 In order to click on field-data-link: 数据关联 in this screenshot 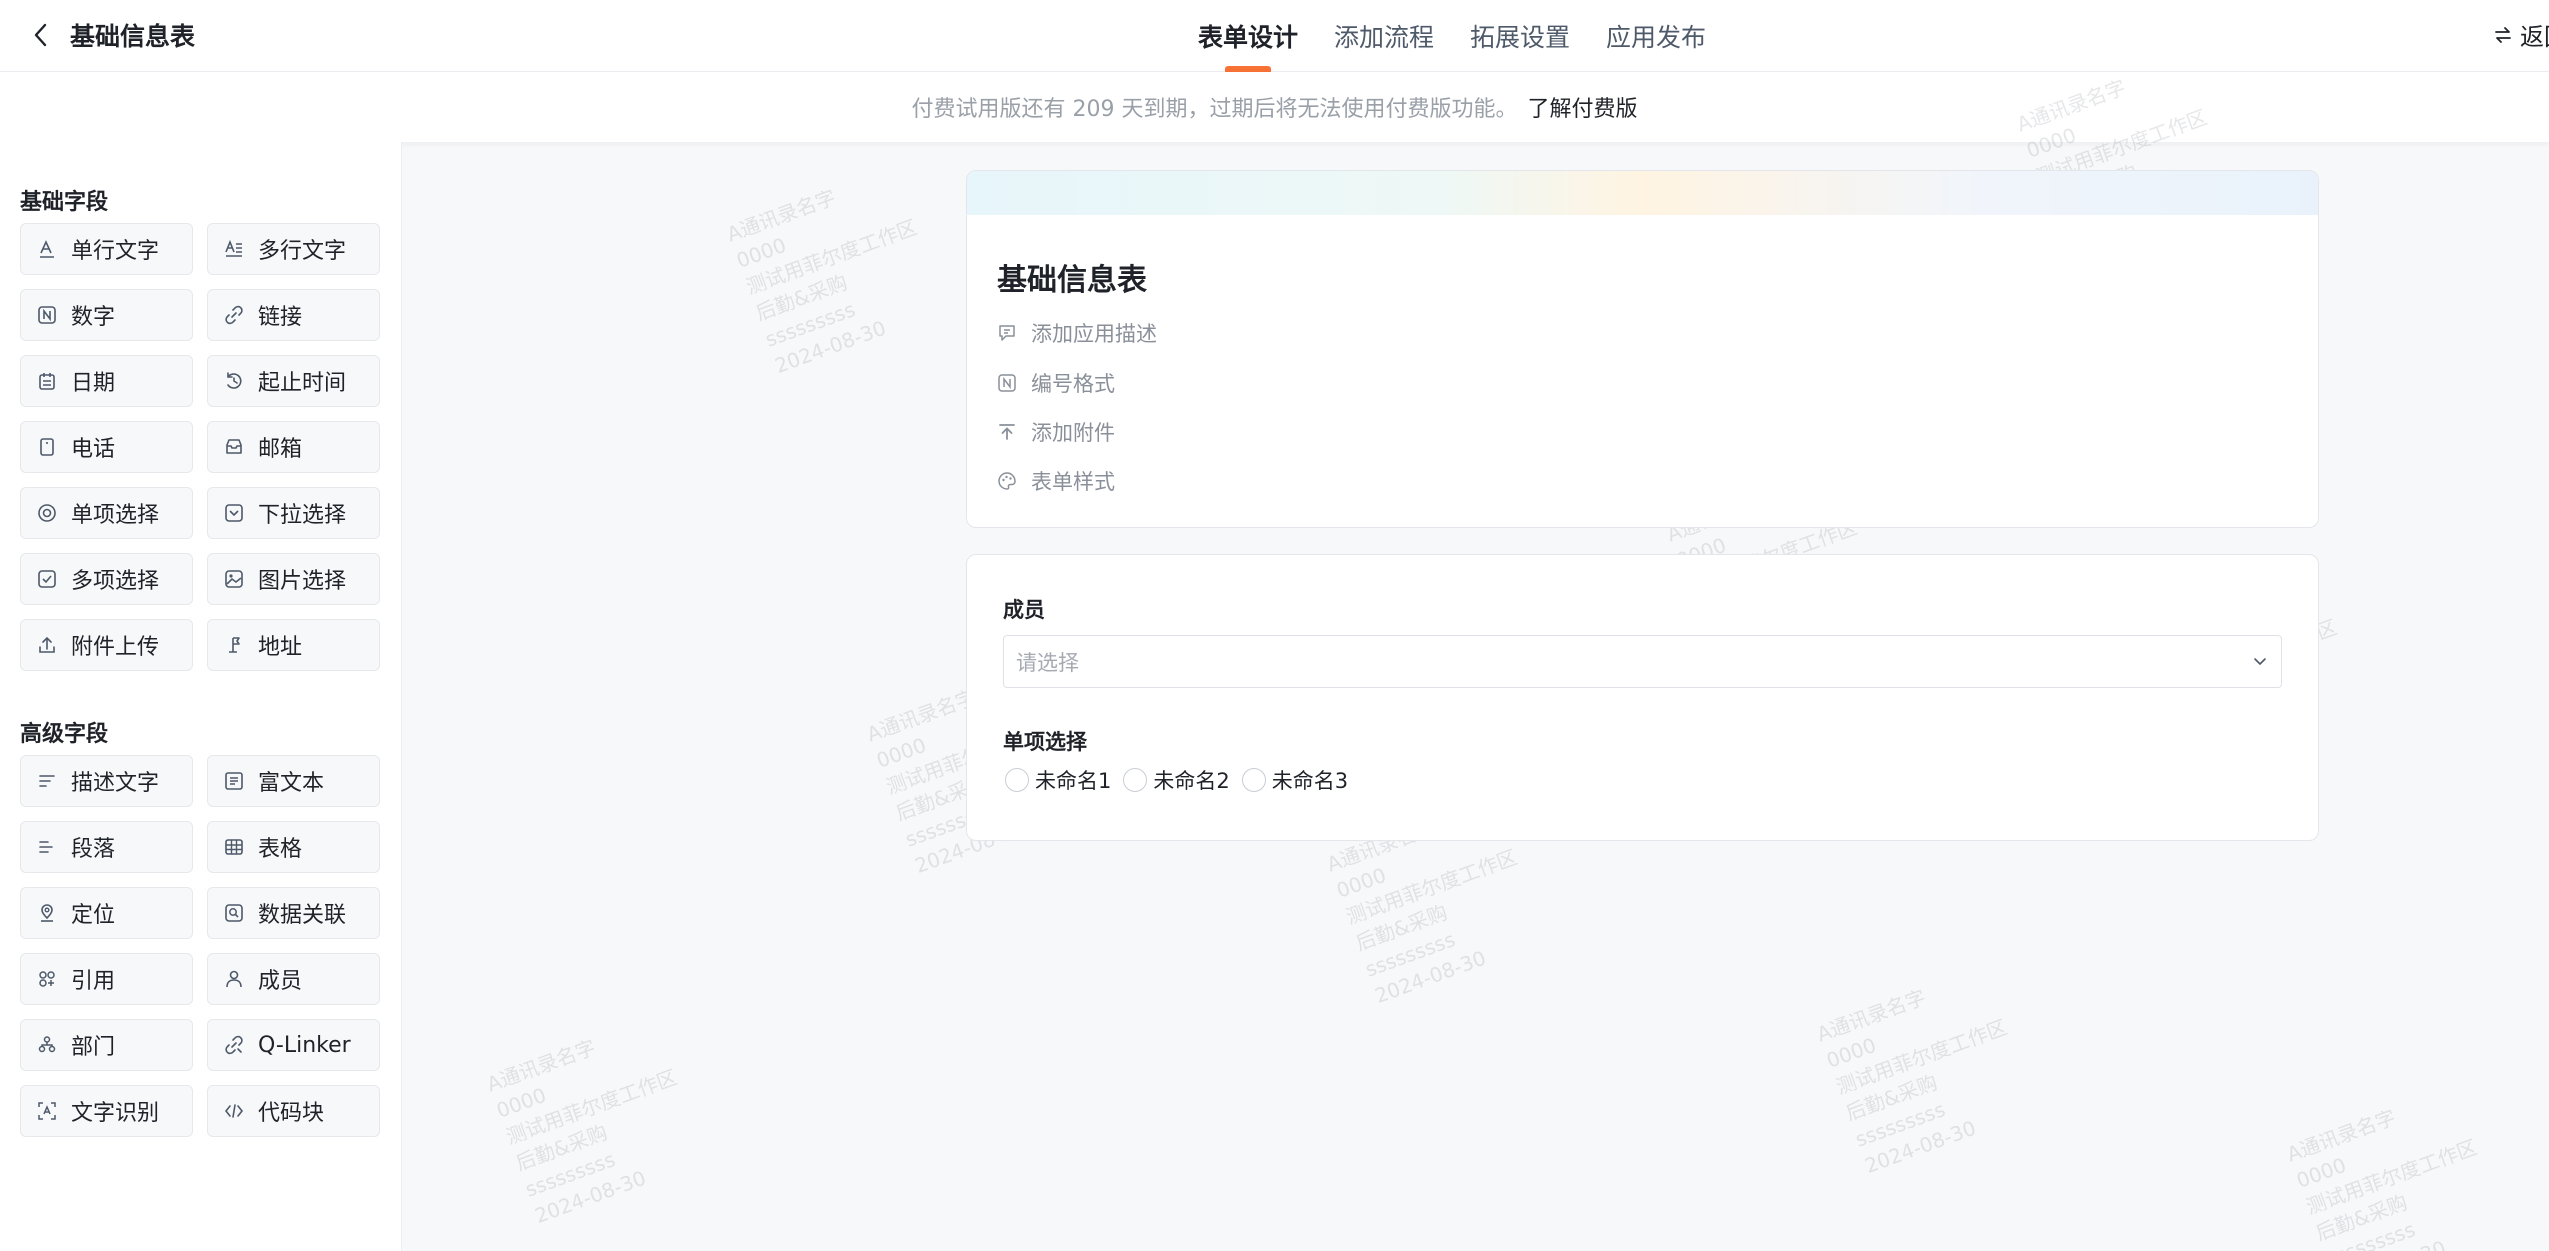, I will do `click(293, 913)`.